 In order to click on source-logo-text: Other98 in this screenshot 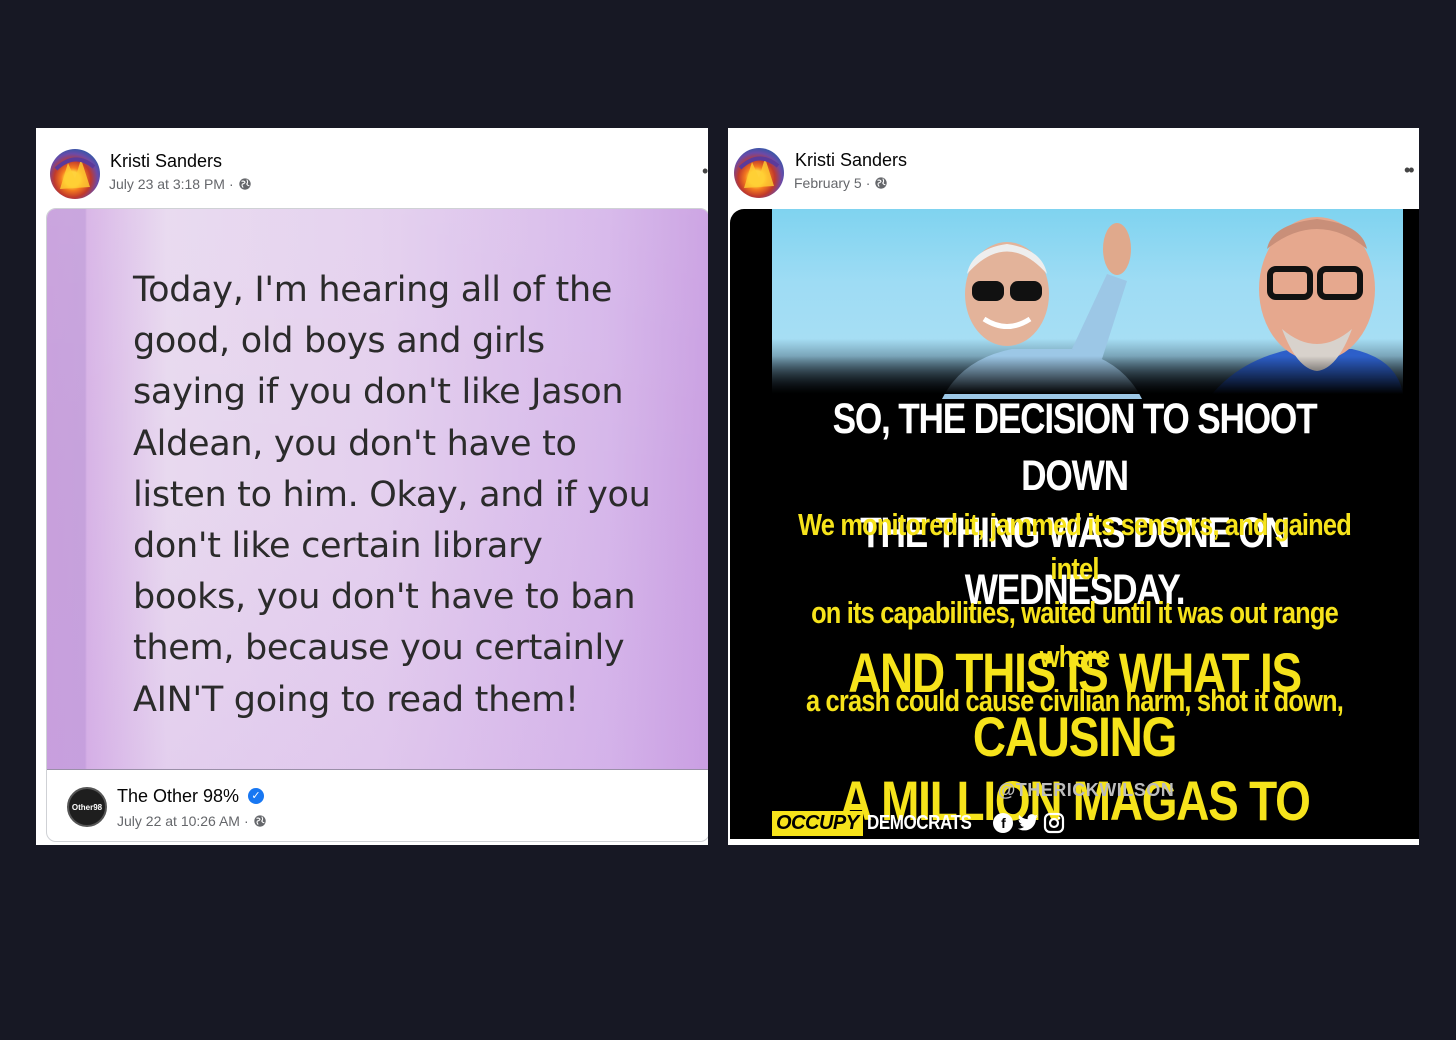, I will do `click(87, 807)`.